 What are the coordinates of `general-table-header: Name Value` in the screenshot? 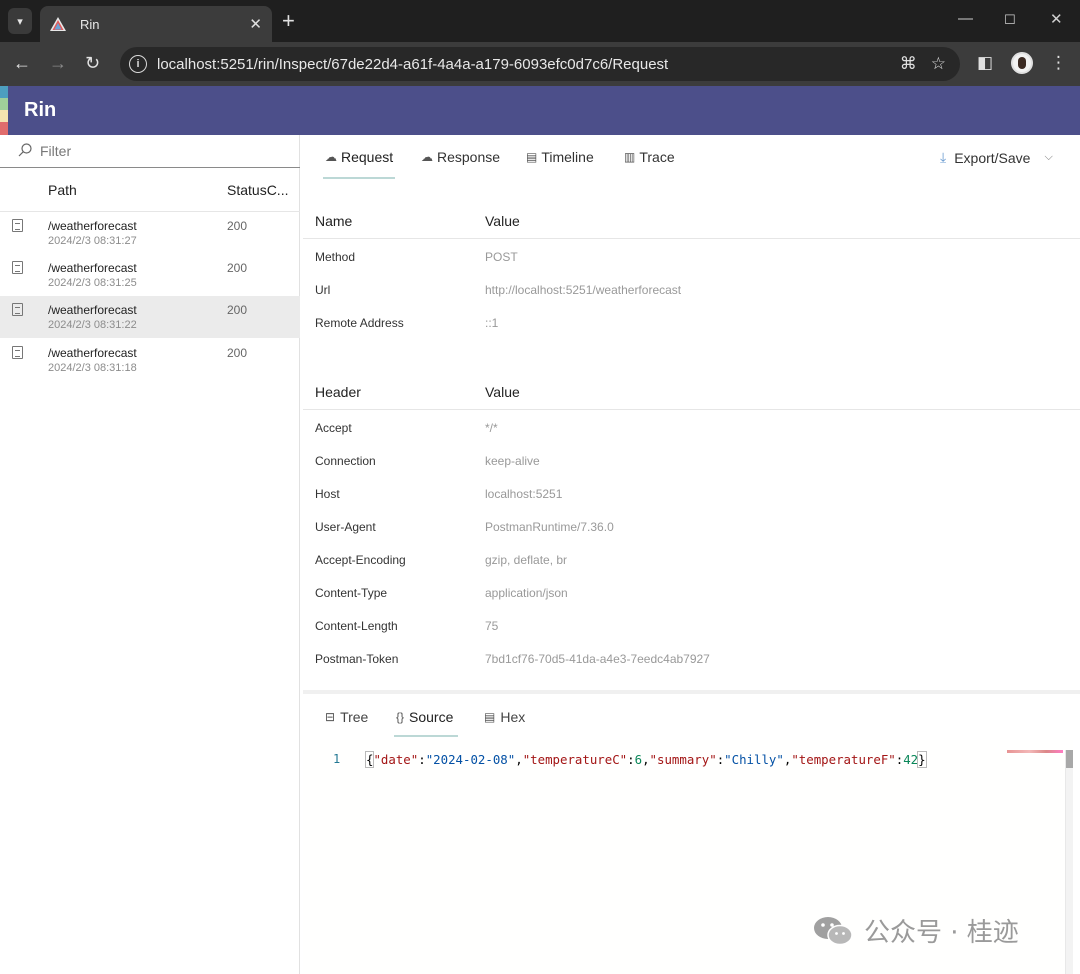 It's located at (691, 221).